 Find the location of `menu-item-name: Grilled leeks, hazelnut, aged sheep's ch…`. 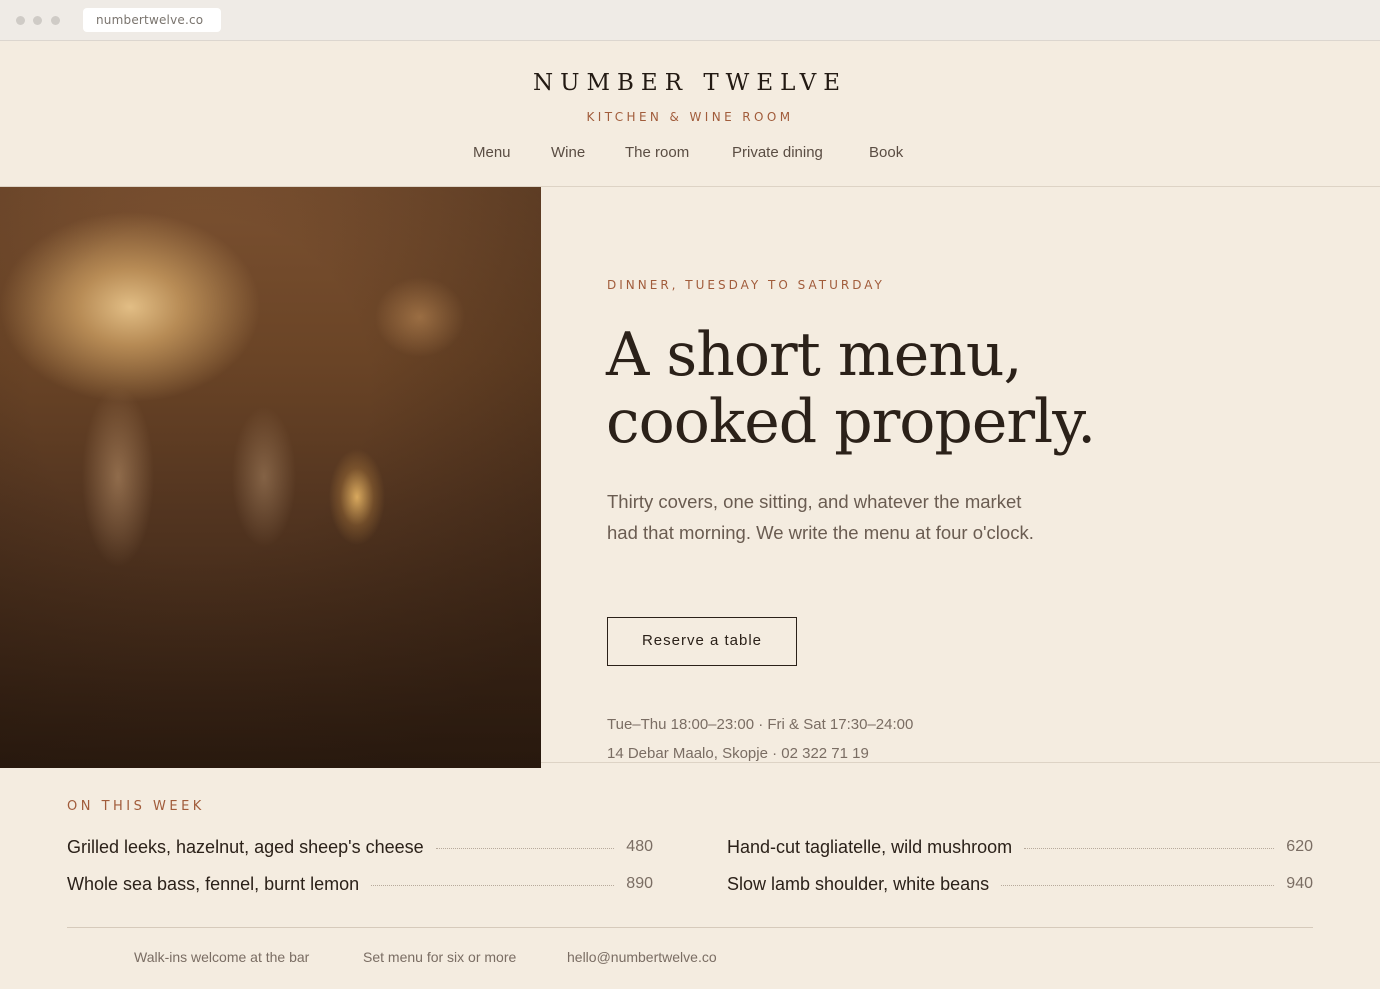

menu-item-name: Grilled leeks, hazelnut, aged sheep's ch… is located at coordinates (245, 846).